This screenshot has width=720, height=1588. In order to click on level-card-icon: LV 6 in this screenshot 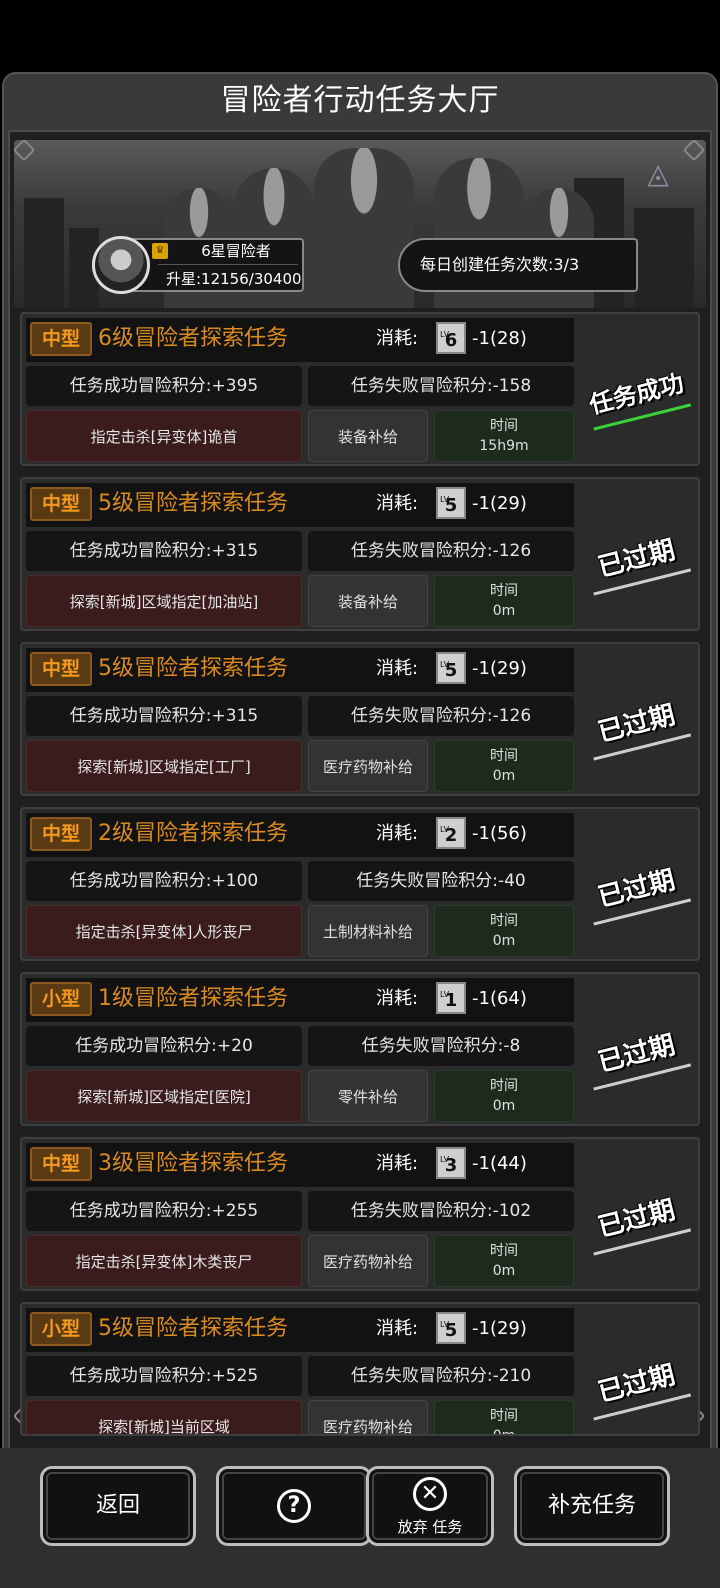, I will do `click(451, 338)`.